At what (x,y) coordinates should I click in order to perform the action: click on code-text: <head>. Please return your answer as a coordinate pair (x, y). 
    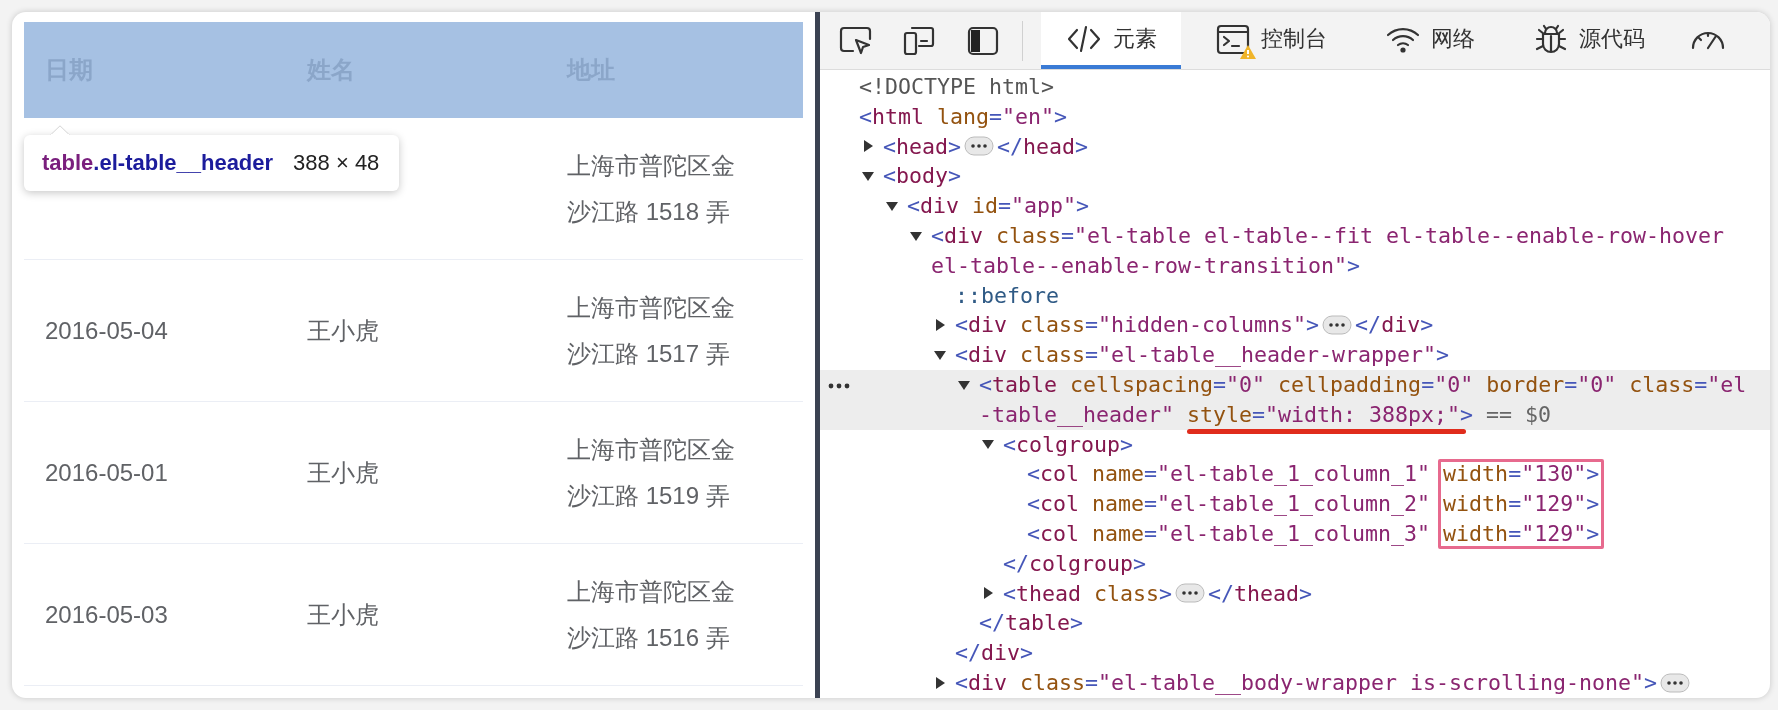
    Looking at the image, I should click on (922, 146).